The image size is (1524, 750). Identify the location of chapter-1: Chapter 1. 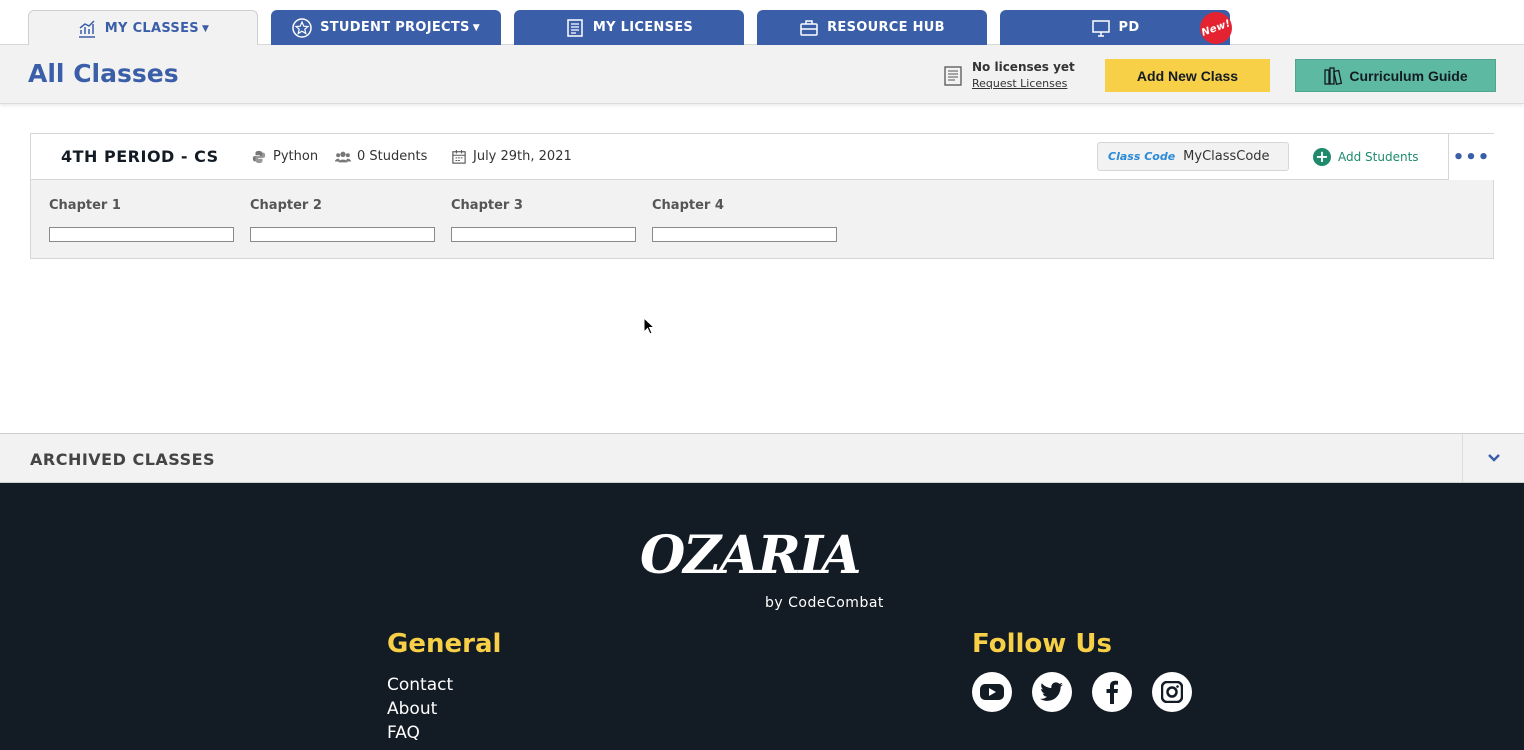
(141, 220).